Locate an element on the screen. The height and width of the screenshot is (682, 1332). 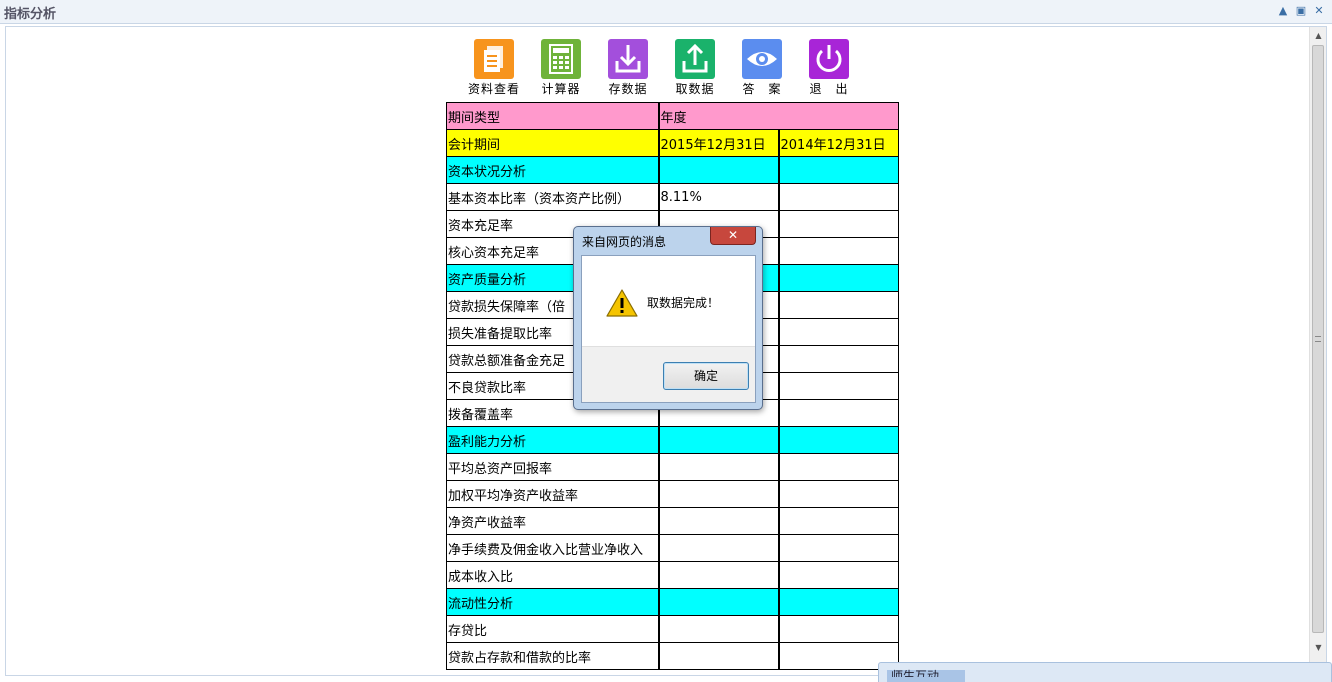
tool-label: 资料查看 is located at coordinates (493, 89).